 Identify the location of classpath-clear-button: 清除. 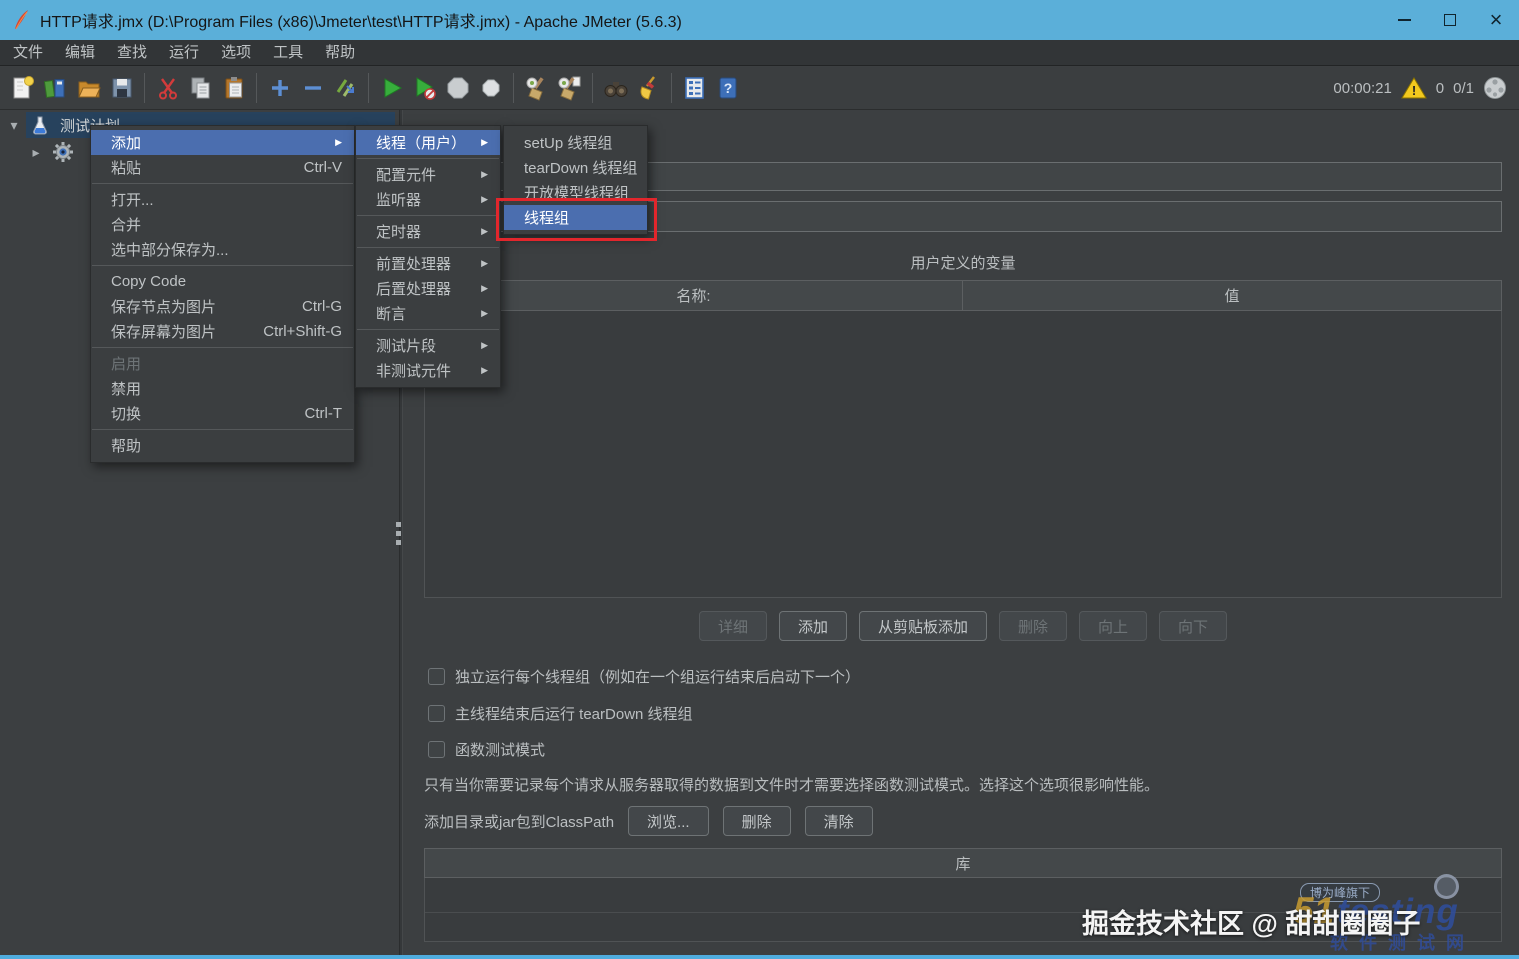
(838, 821).